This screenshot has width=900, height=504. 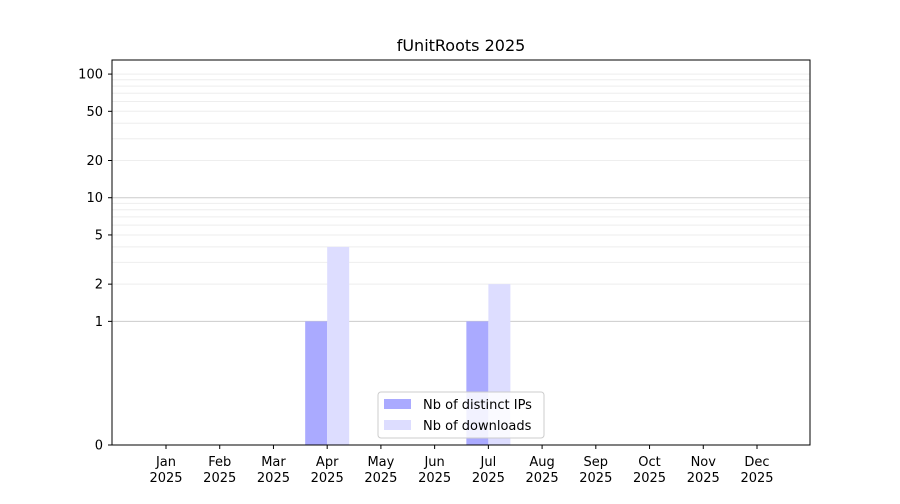 I want to click on bar-downloads, so click(x=338, y=345).